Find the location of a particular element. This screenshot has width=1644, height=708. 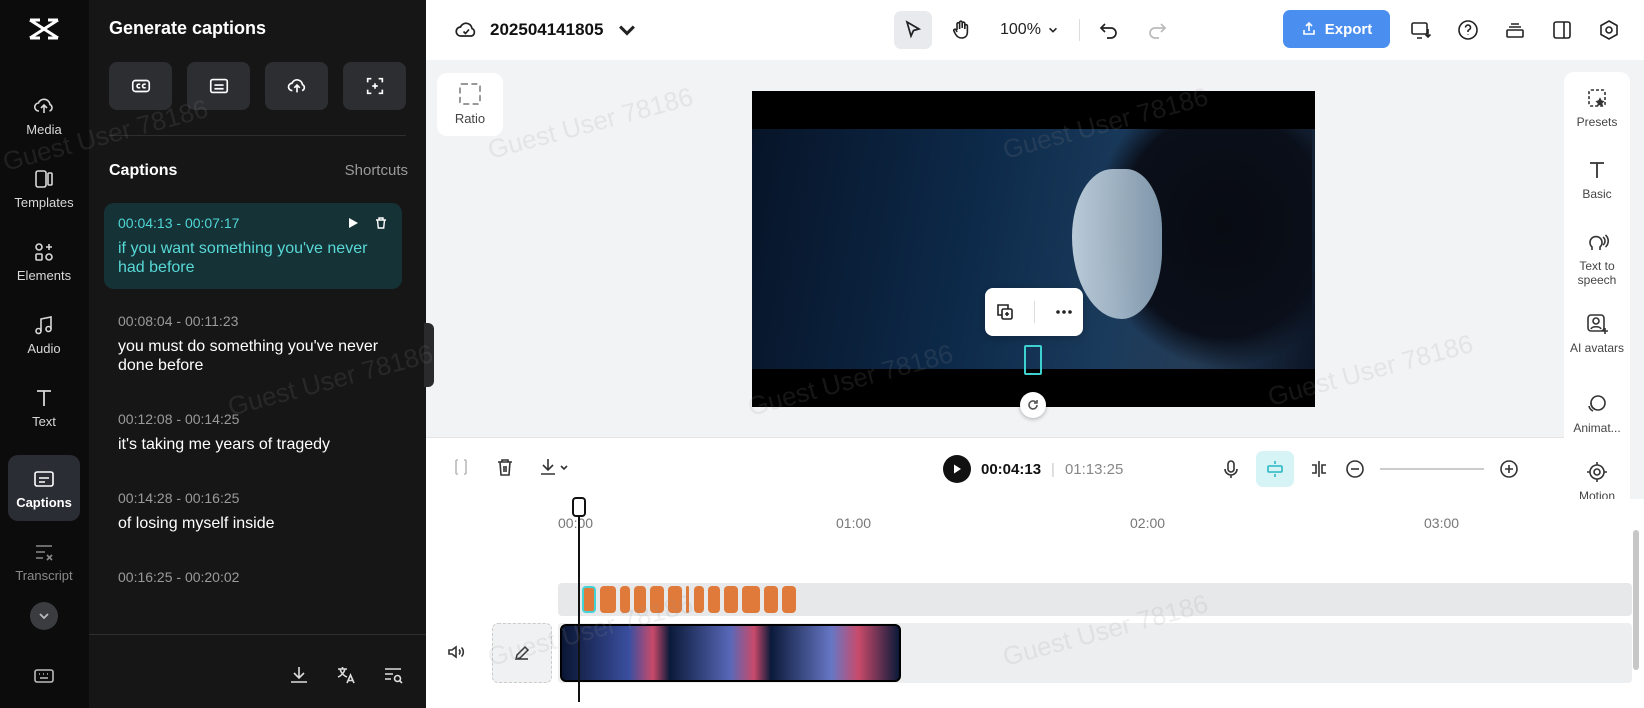

keyboard-icon is located at coordinates (44, 676).